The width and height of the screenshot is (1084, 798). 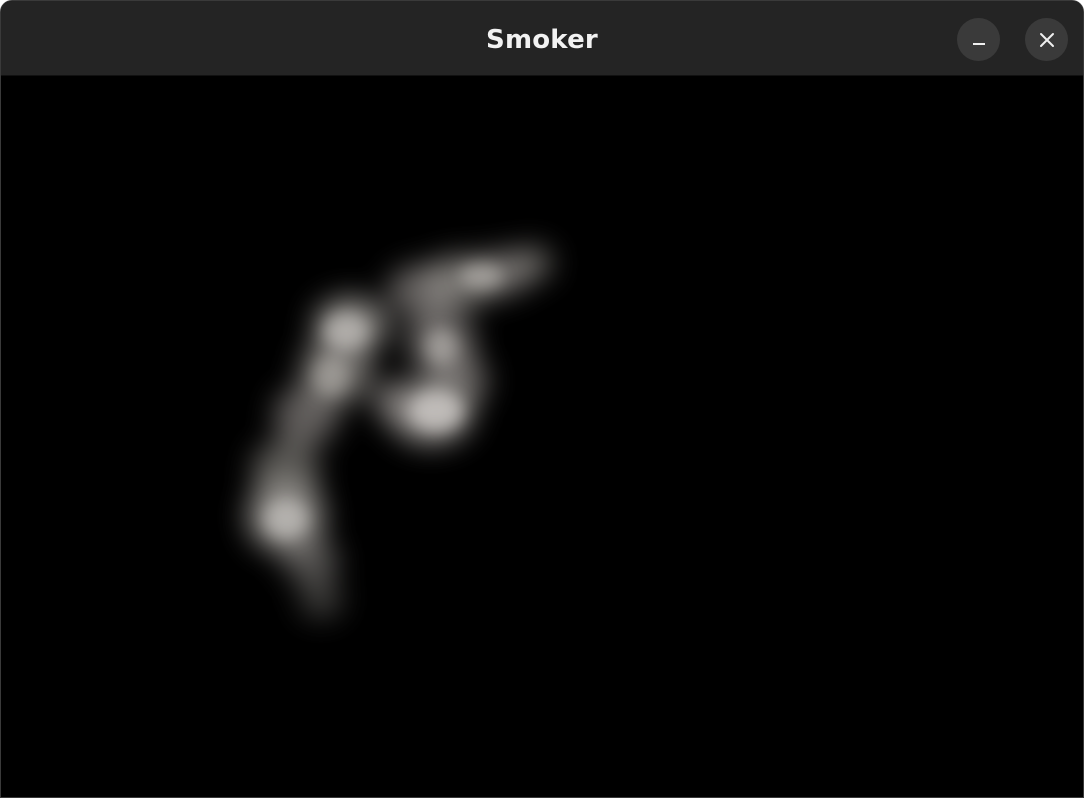 What do you see at coordinates (978, 39) in the screenshot?
I see `minimize-button` at bounding box center [978, 39].